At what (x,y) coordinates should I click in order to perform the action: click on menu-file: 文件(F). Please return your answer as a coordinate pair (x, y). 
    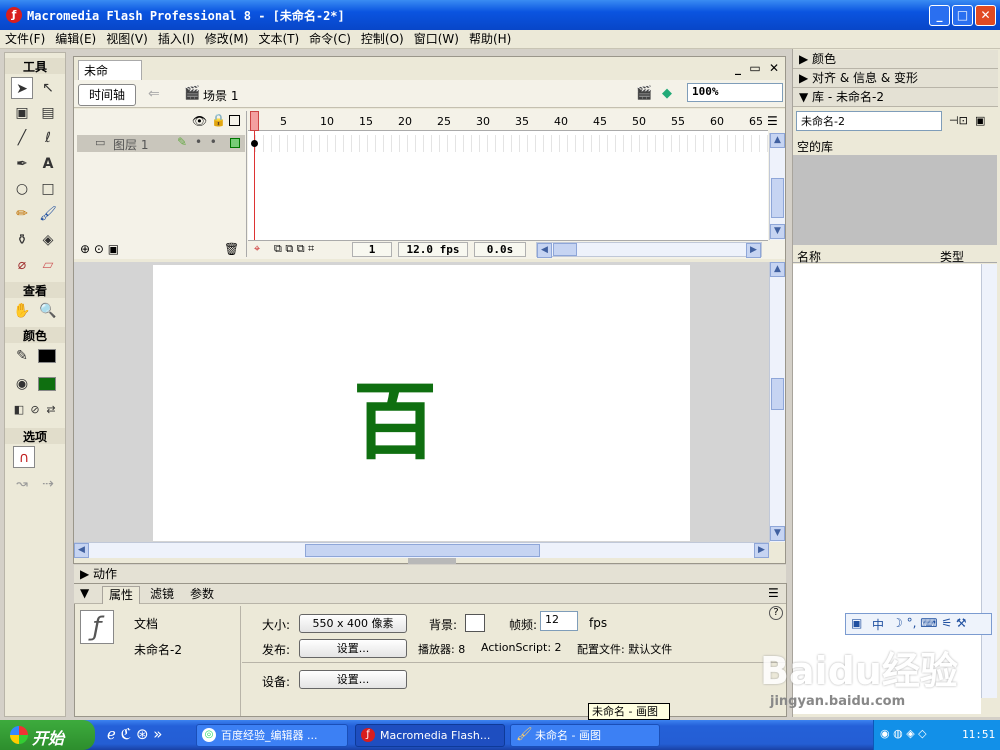
    Looking at the image, I should click on (25, 39).